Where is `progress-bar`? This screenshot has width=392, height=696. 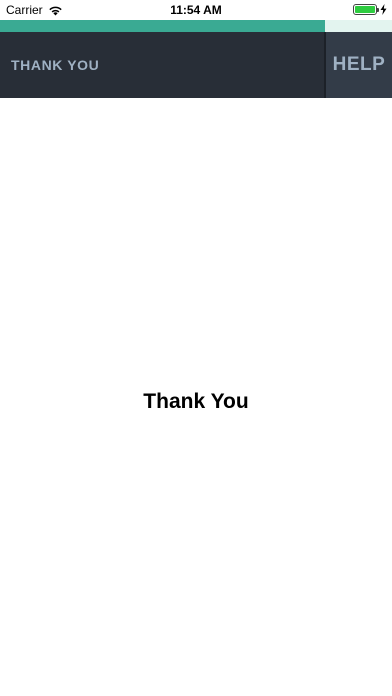 progress-bar is located at coordinates (196, 26).